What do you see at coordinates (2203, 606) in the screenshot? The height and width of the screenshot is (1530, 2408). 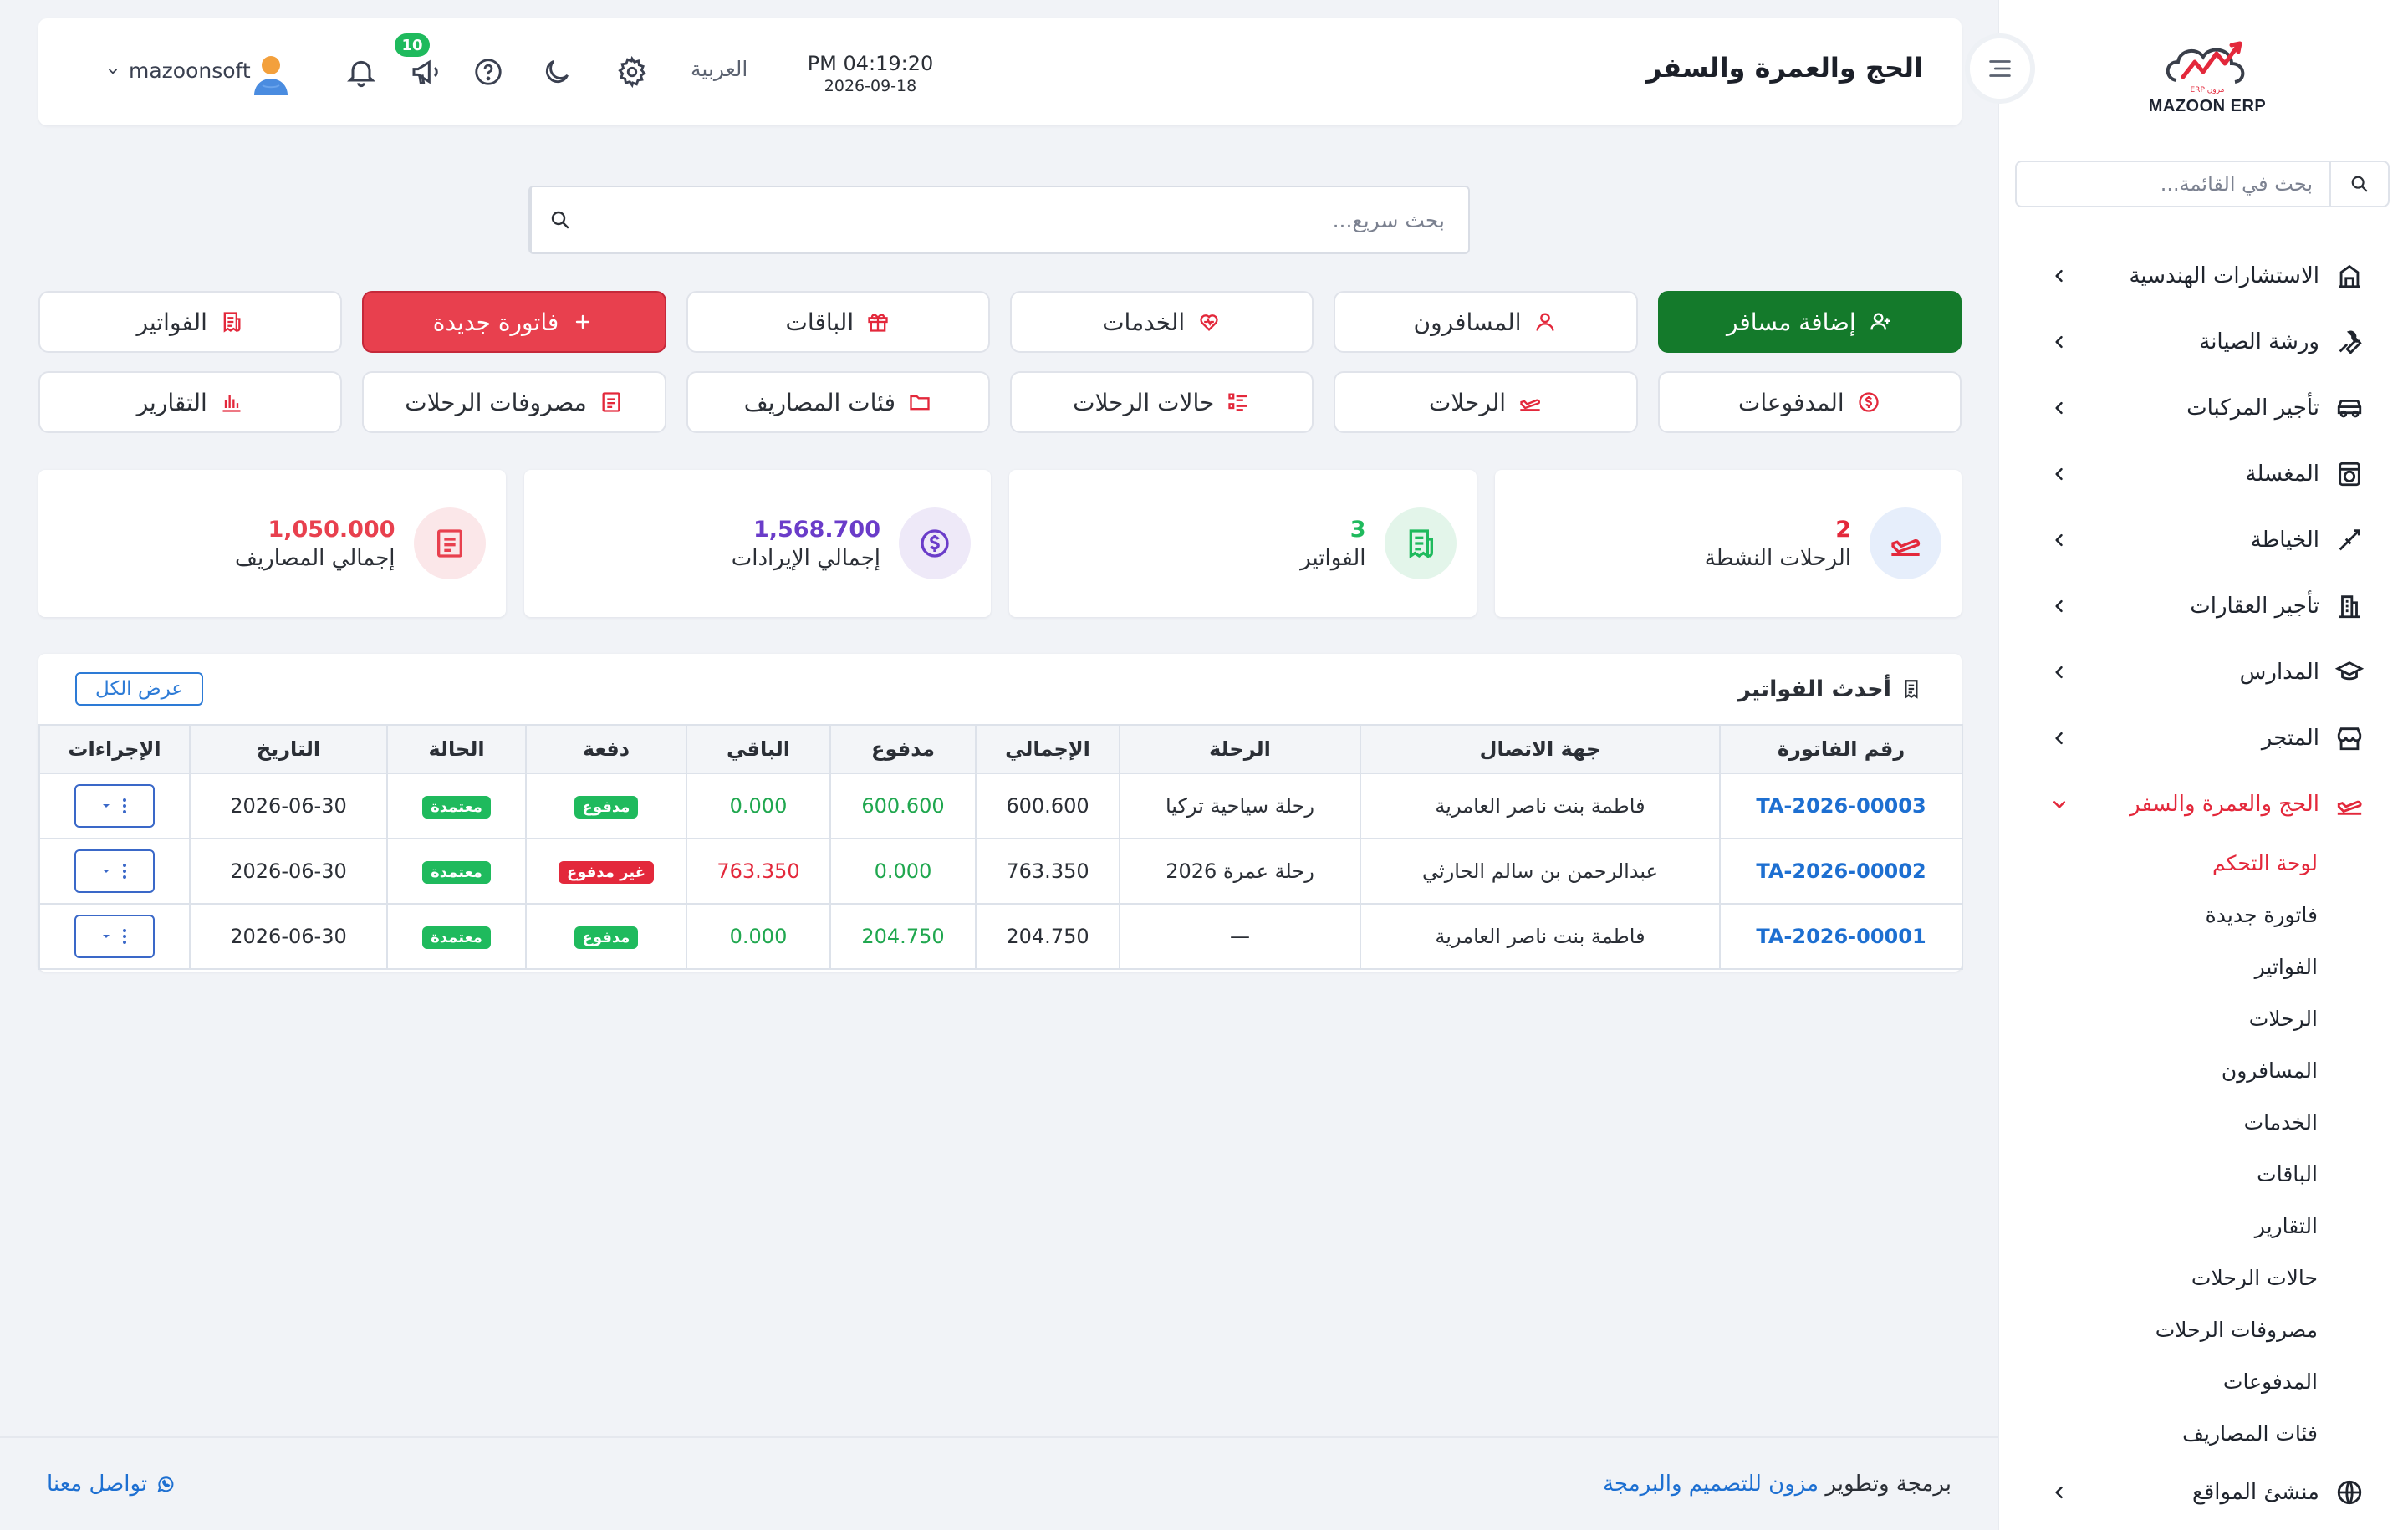 I see `sidebar-item-real-estate: تأجير العقارات` at bounding box center [2203, 606].